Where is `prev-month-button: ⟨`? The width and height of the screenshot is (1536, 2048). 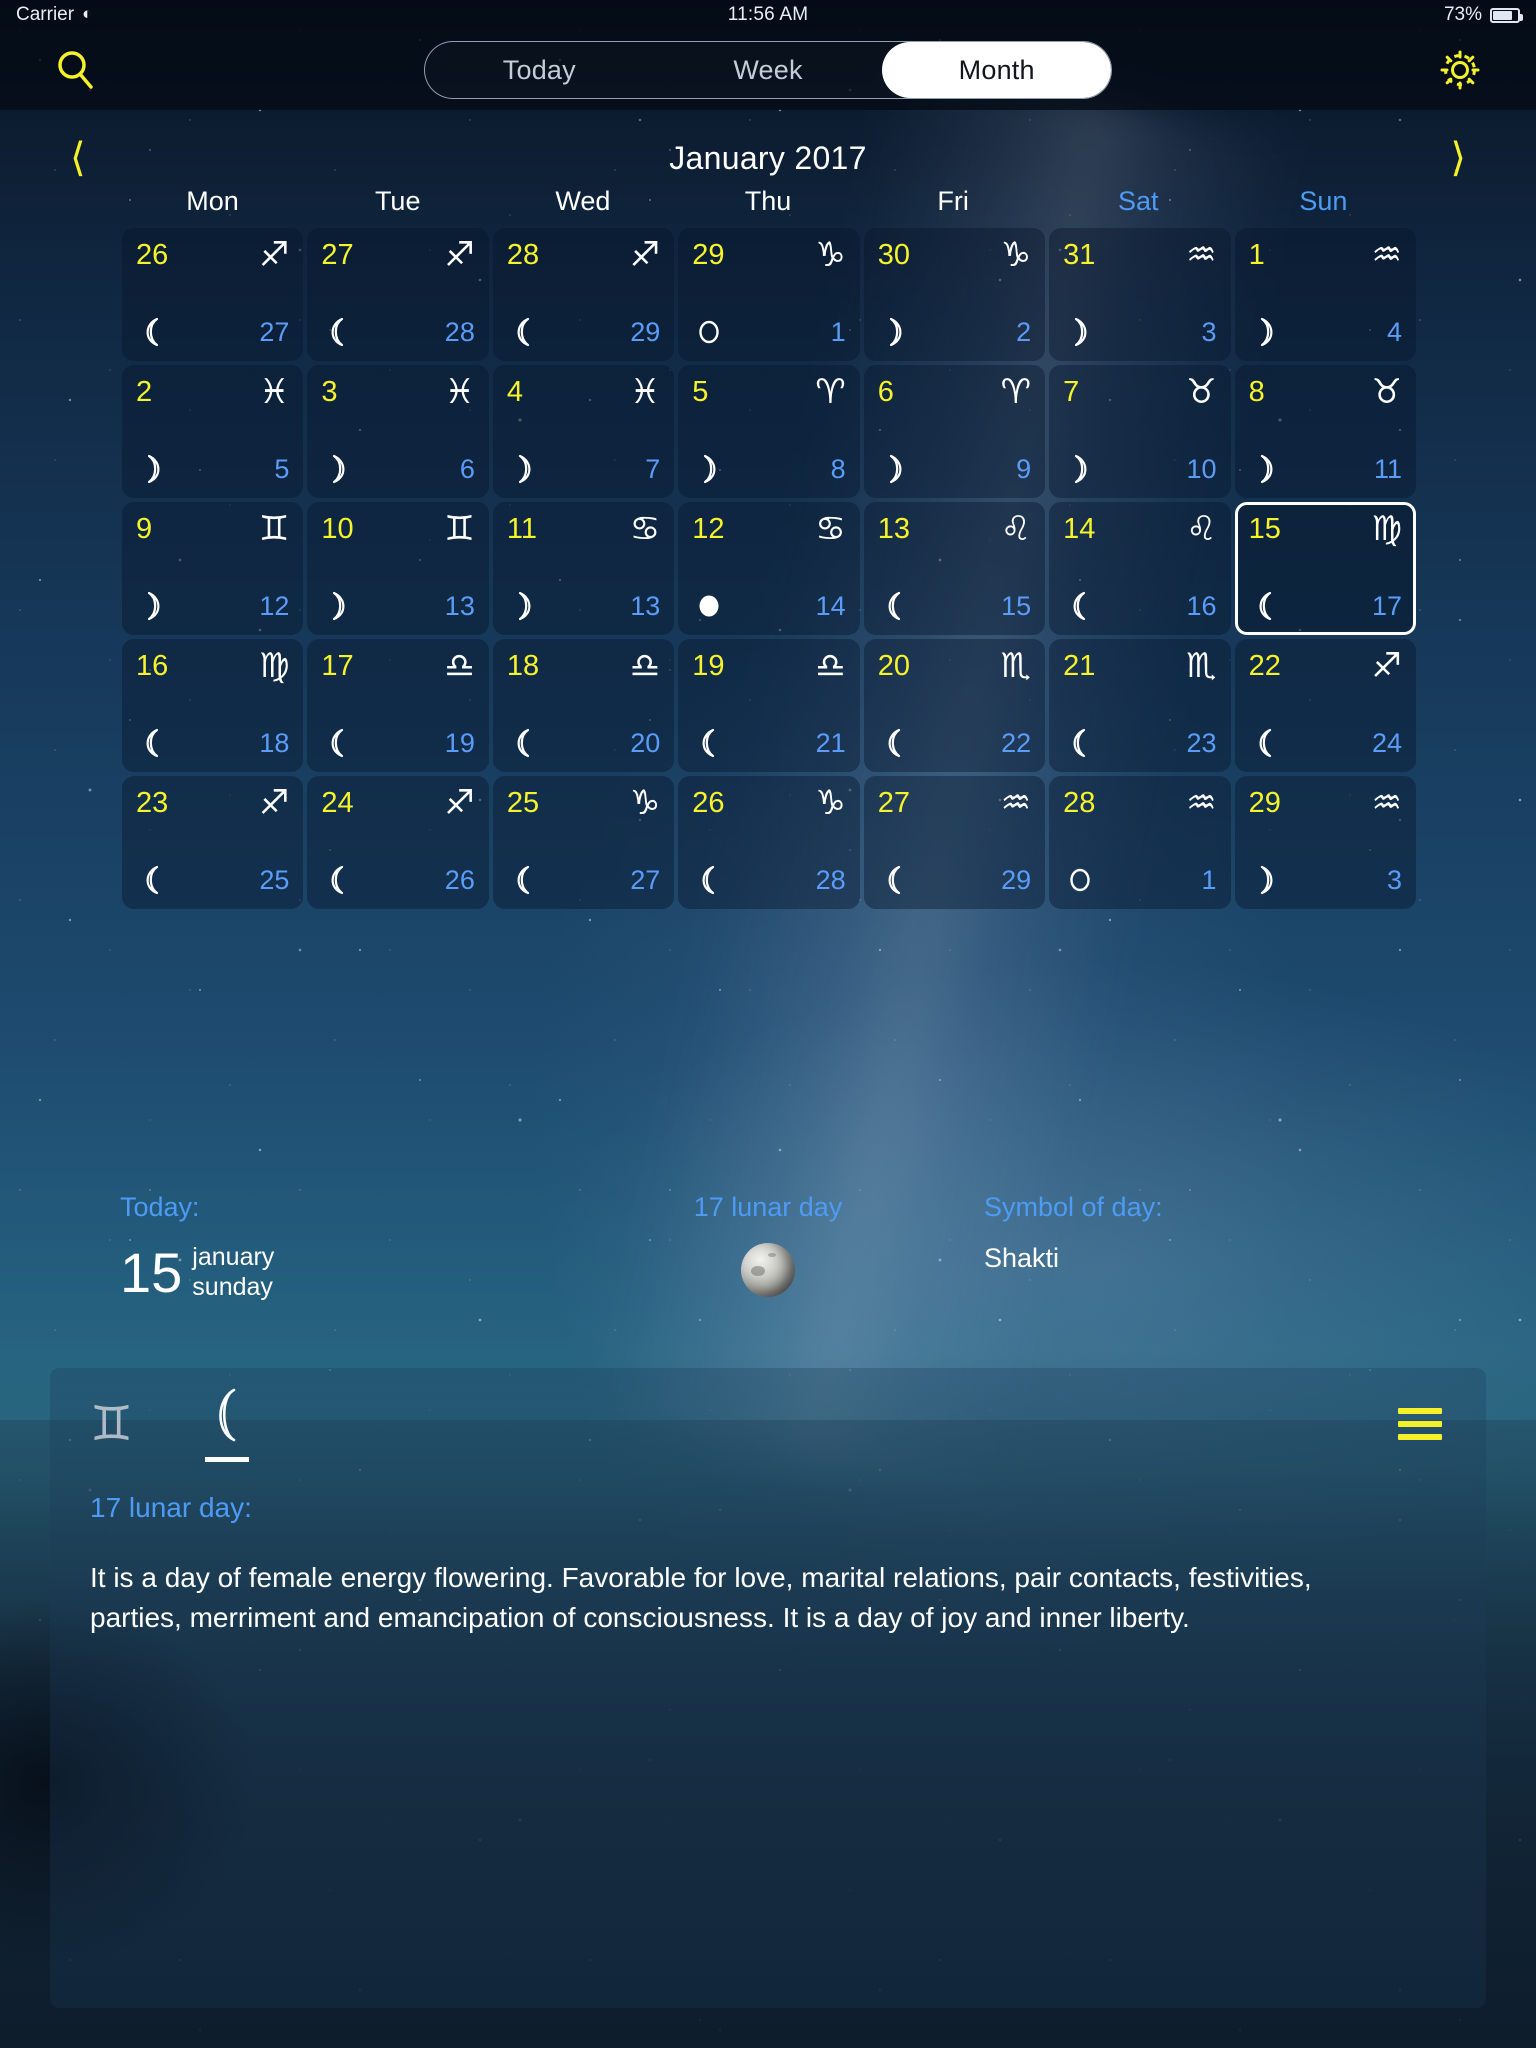 prev-month-button: ⟨ is located at coordinates (78, 158).